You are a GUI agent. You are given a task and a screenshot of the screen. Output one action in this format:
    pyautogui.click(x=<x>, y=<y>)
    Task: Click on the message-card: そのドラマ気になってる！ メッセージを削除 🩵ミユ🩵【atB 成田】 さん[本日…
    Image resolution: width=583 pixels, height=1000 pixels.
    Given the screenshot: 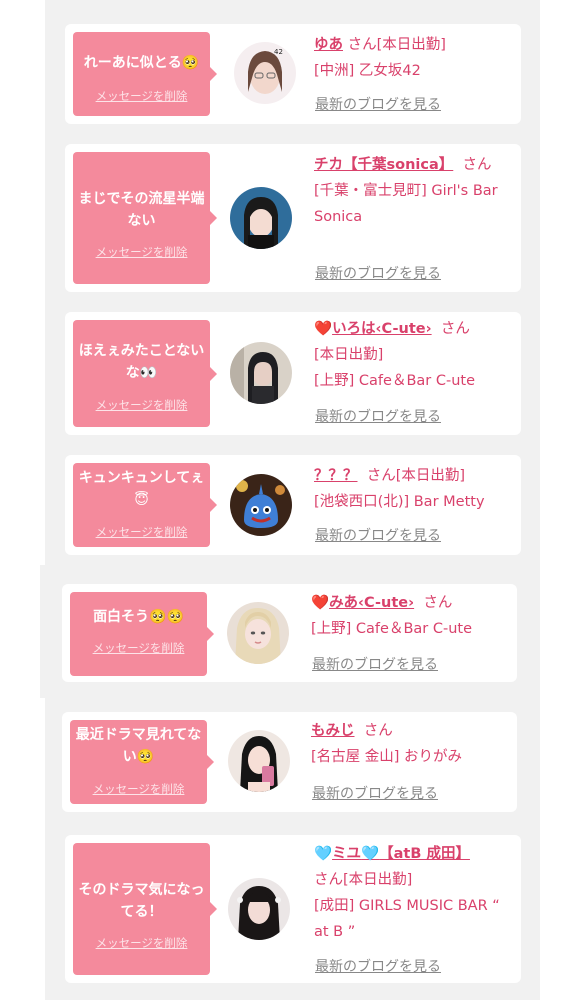 What is the action you would take?
    pyautogui.click(x=293, y=909)
    